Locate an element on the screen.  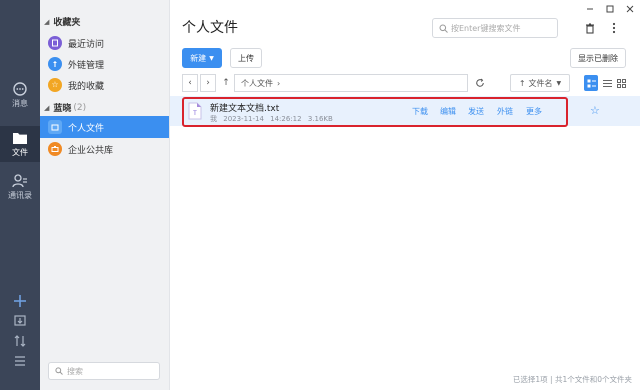
chat-bubble-icon is located at coordinates (20, 88).